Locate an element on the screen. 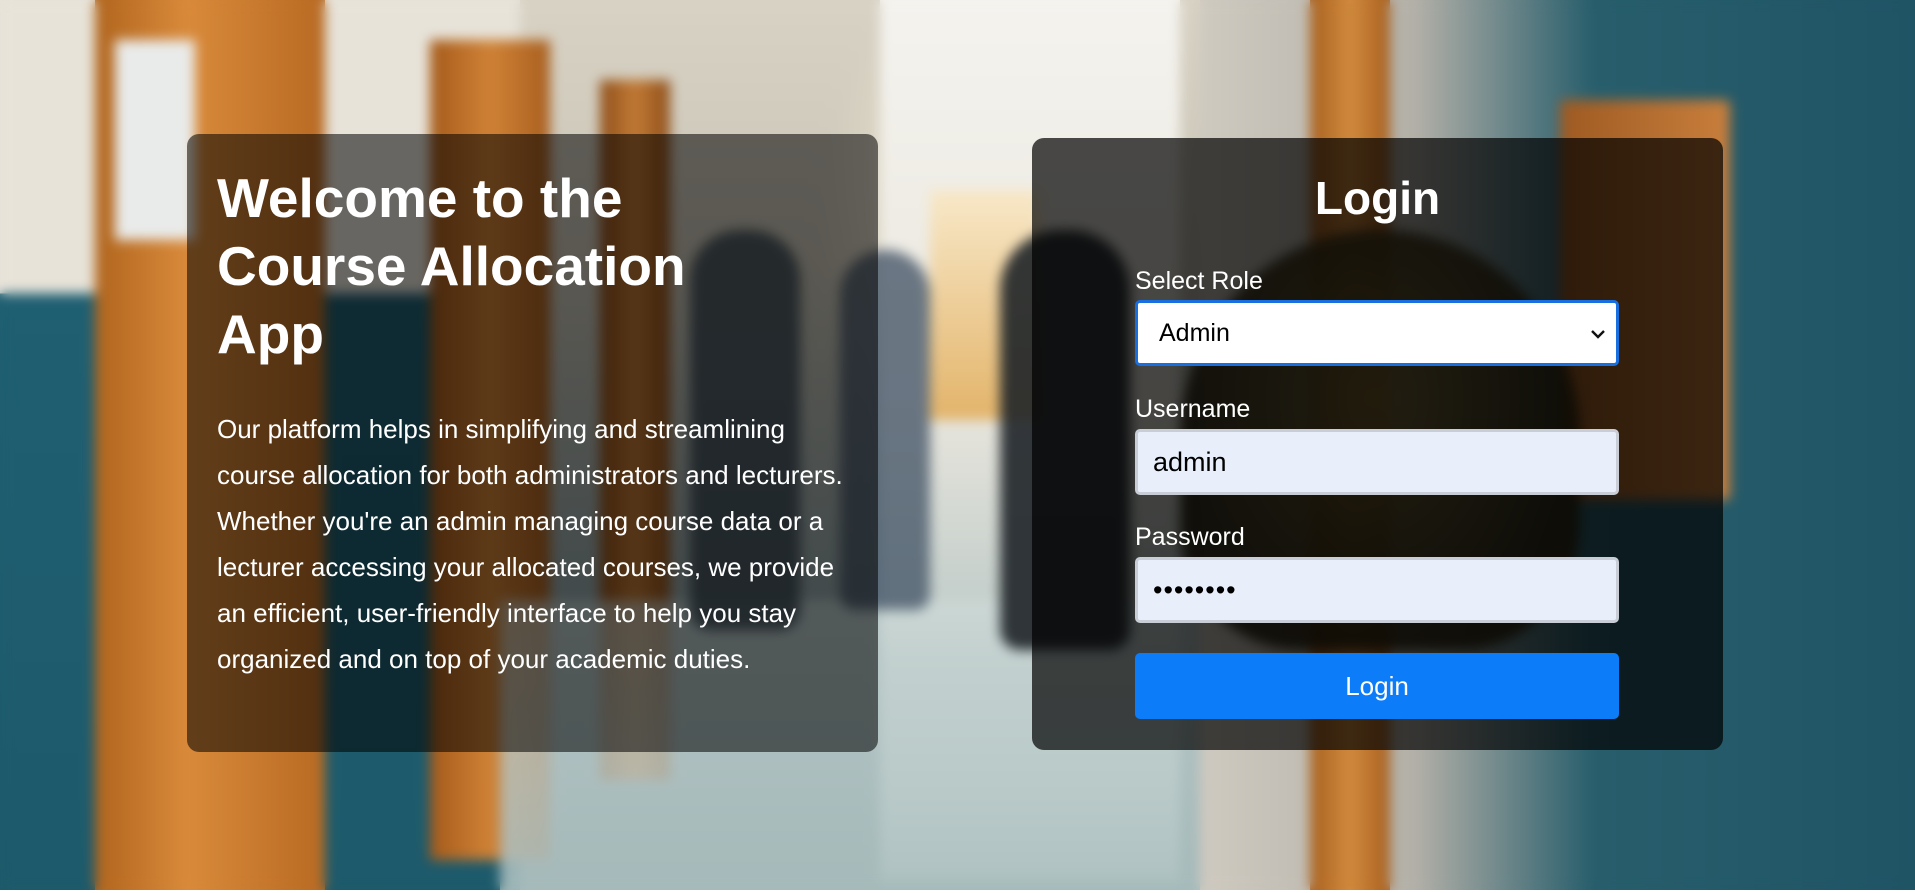  role-select-value: Admin is located at coordinates (1194, 333).